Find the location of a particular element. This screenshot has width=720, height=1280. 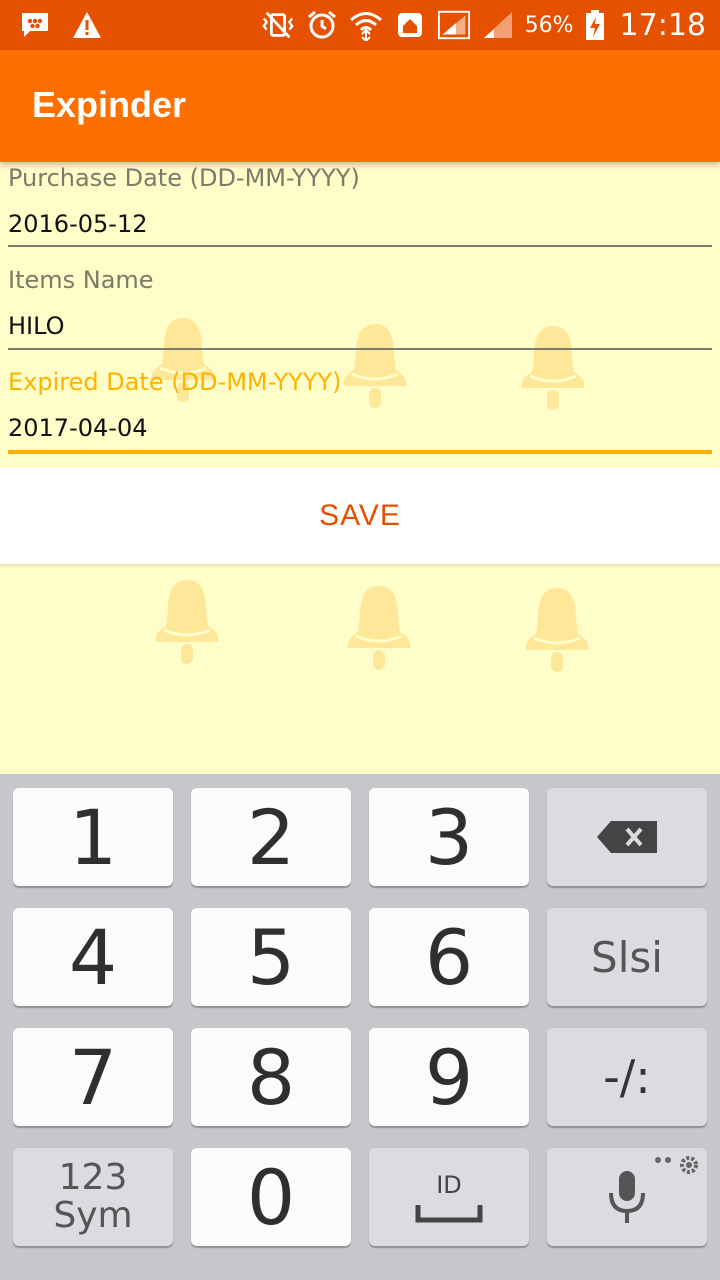

symbols-key-bottom: Sym is located at coordinates (93, 1215).